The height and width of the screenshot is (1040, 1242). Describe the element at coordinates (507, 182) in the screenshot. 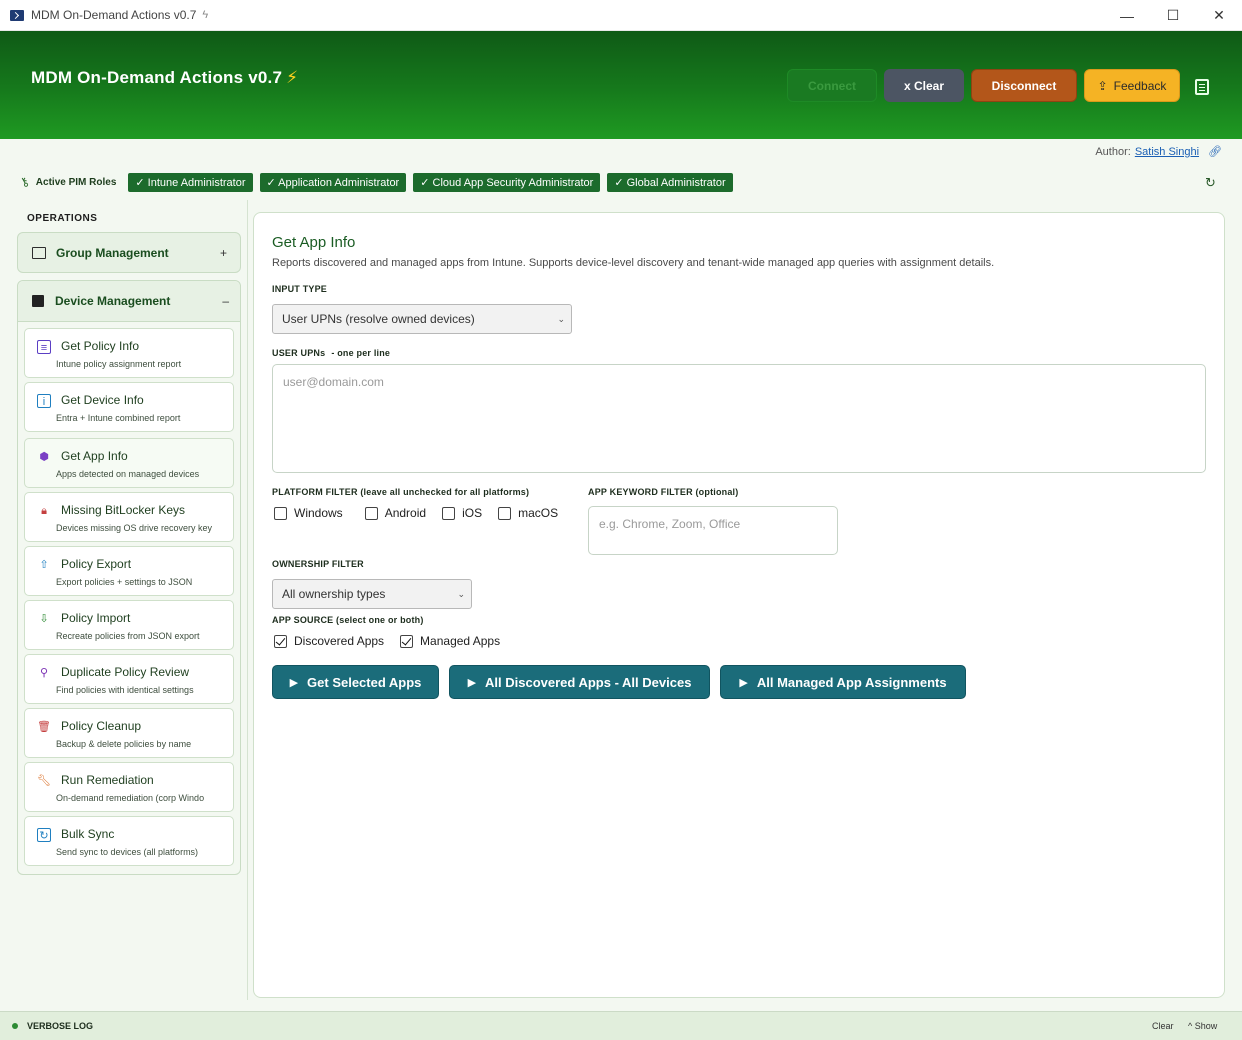

I see `pim-role-badge: ✓ Cloud App Security Administrator` at that location.